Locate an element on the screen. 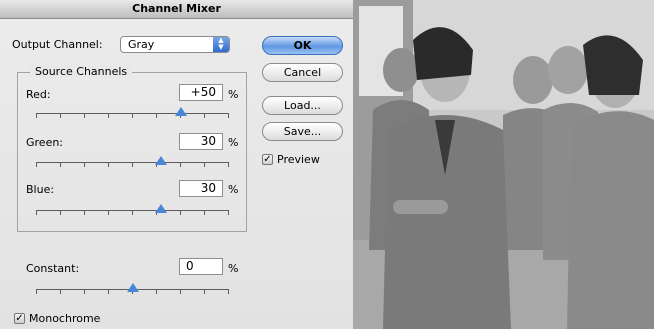 The width and height of the screenshot is (654, 329). green-slider-ticks is located at coordinates (132, 165).